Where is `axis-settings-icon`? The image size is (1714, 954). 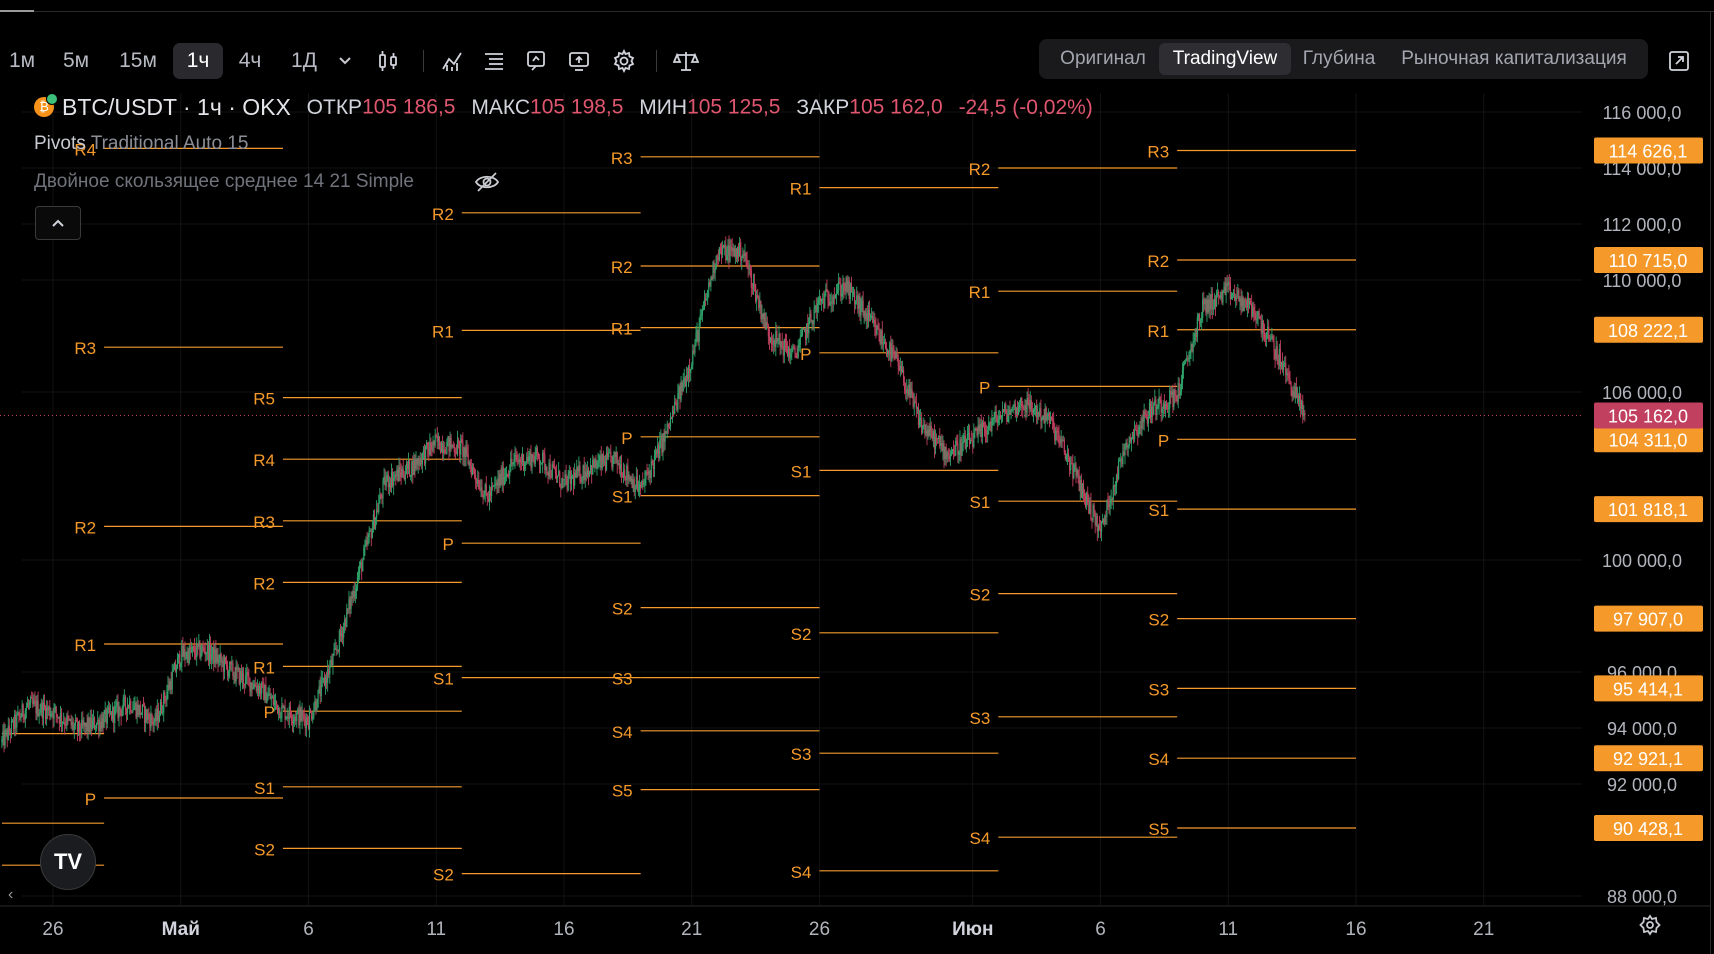
axis-settings-icon is located at coordinates (1650, 927).